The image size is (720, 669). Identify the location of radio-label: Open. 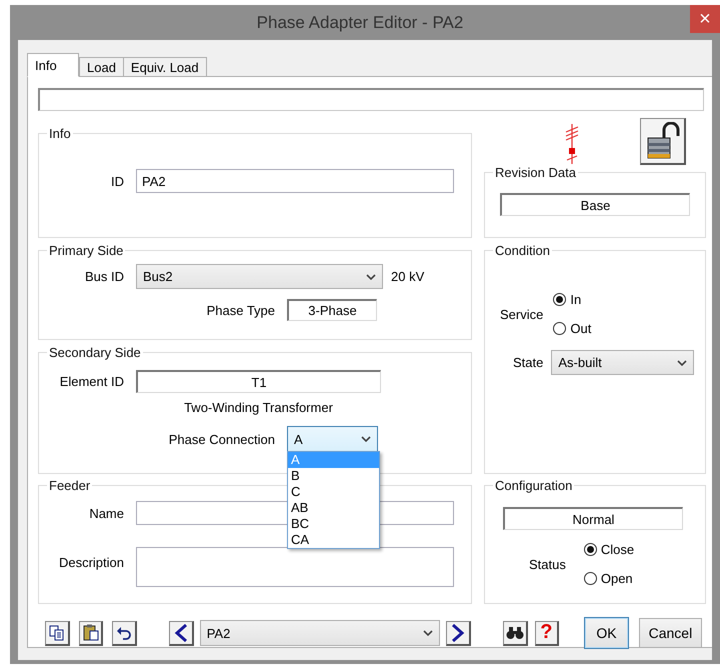
(616, 578).